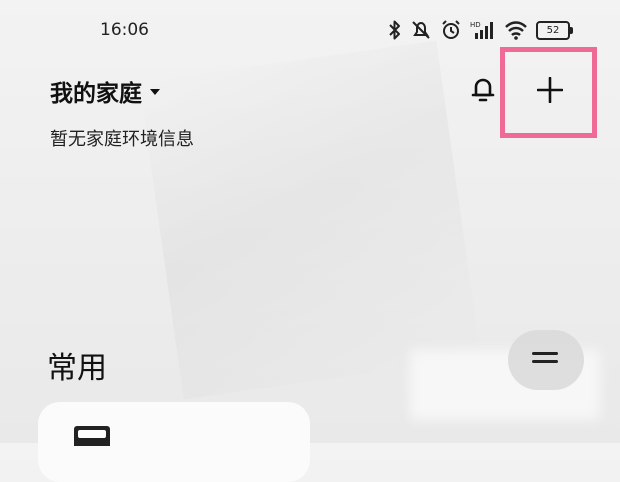 The image size is (620, 482). Describe the element at coordinates (122, 139) in the screenshot. I see `home-environment-info: 暂无家庭环境信息` at that location.